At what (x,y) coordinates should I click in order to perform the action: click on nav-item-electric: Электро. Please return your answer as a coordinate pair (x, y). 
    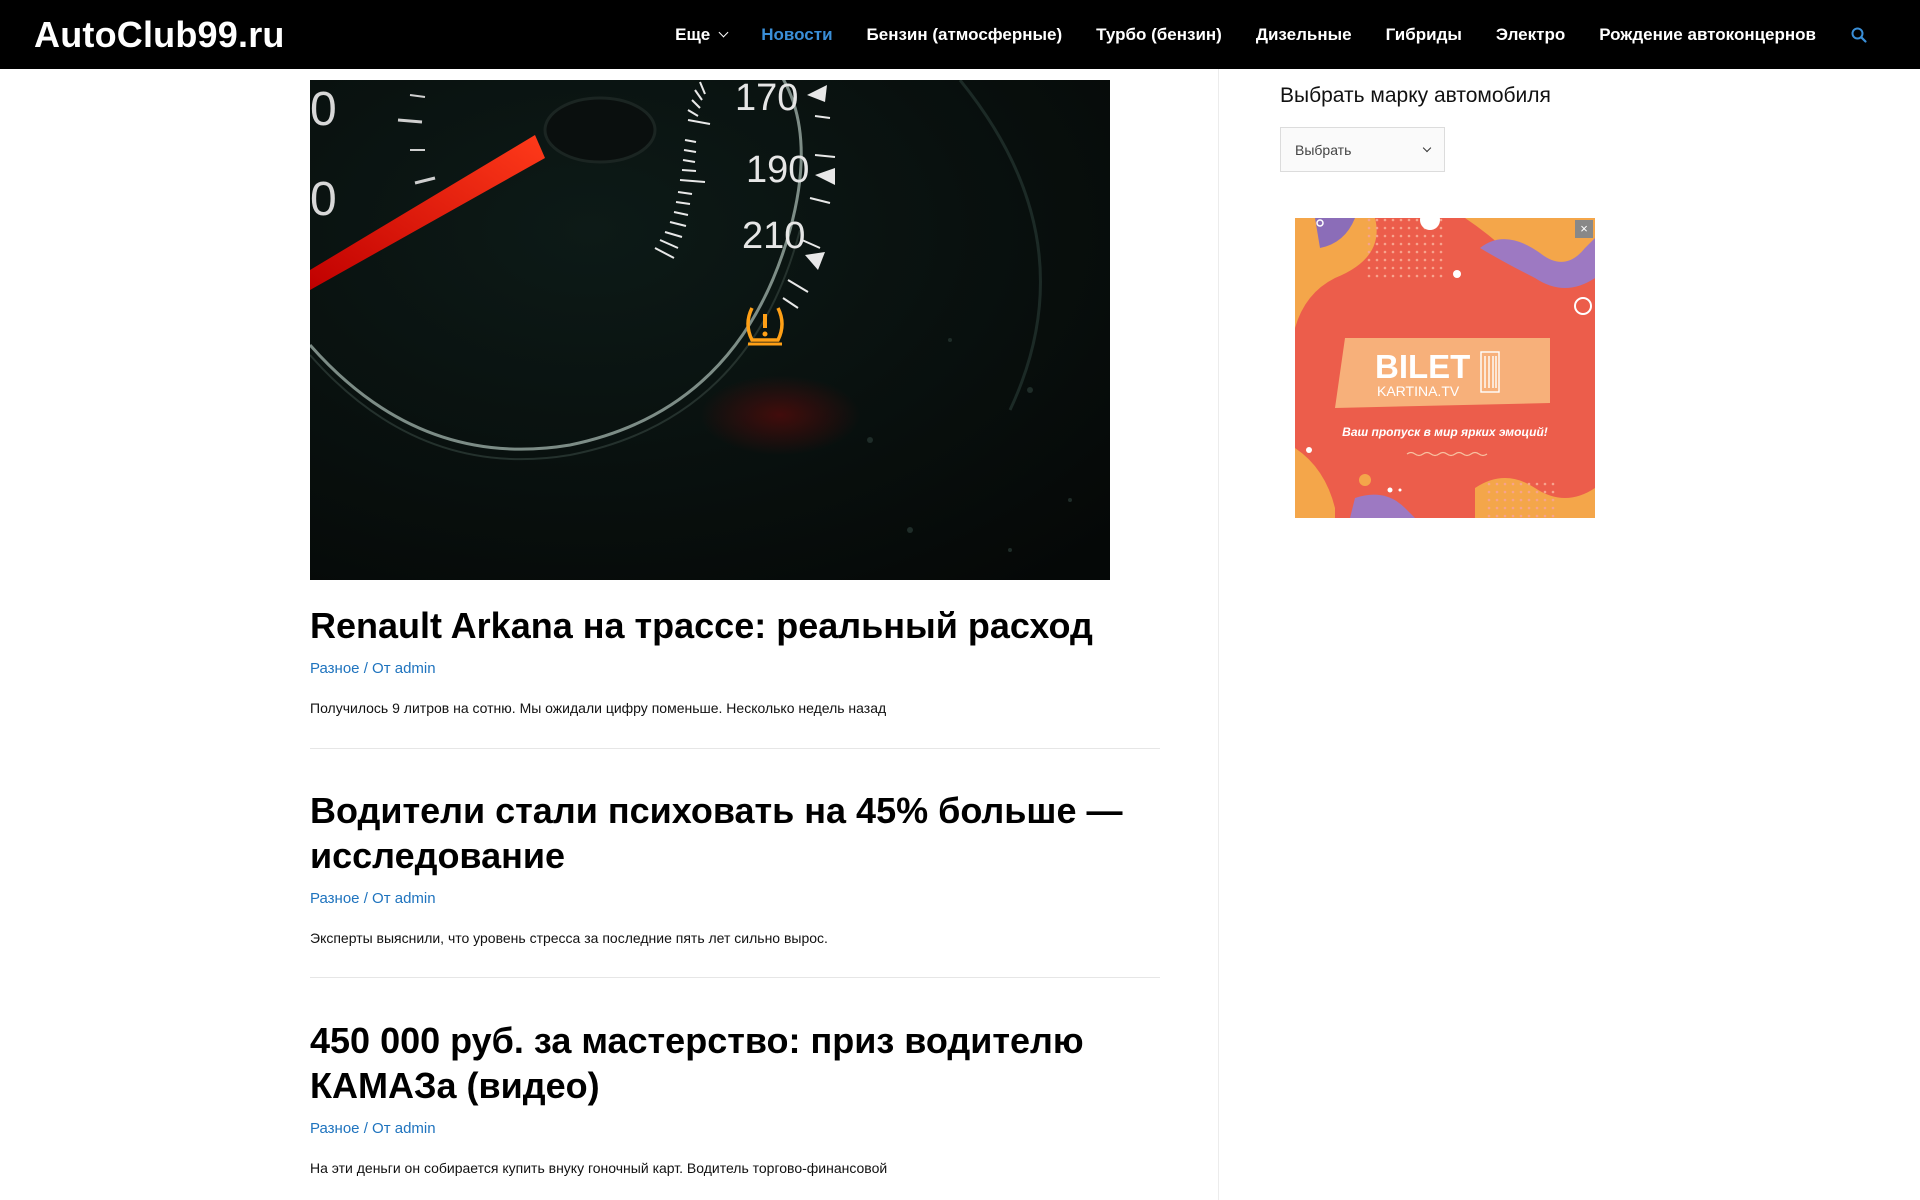
    Looking at the image, I should click on (1530, 35).